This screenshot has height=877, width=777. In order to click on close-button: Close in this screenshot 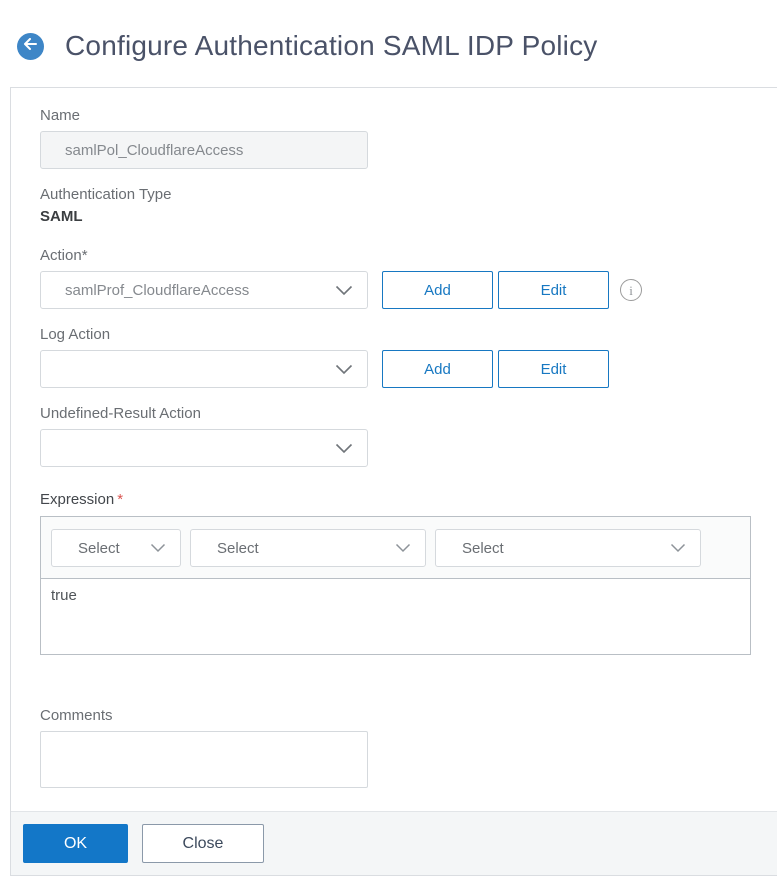, I will do `click(203, 843)`.